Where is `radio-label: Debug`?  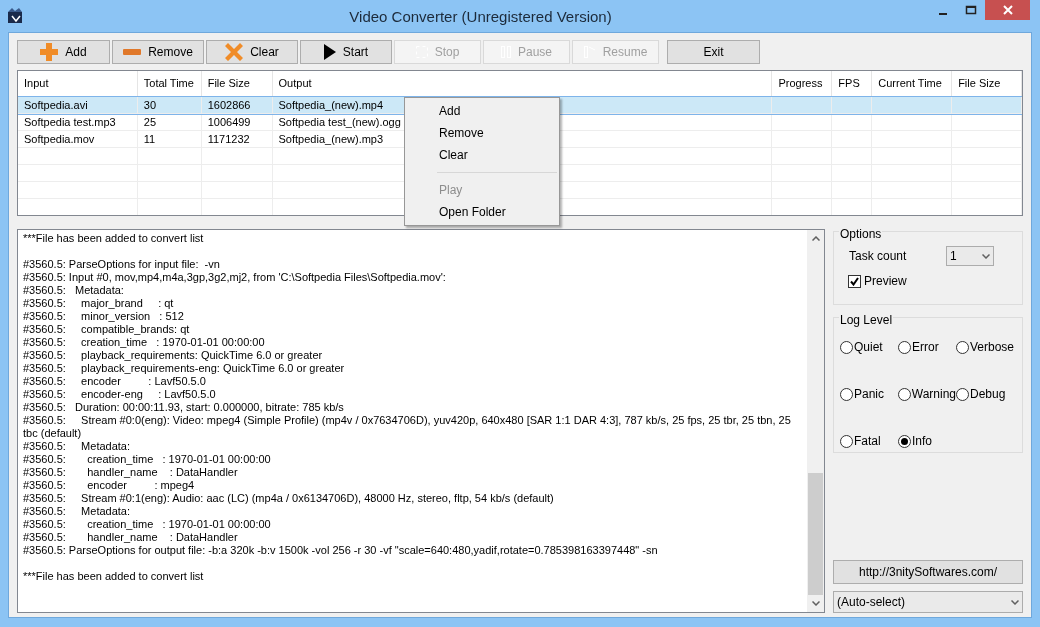
radio-label: Debug is located at coordinates (988, 394).